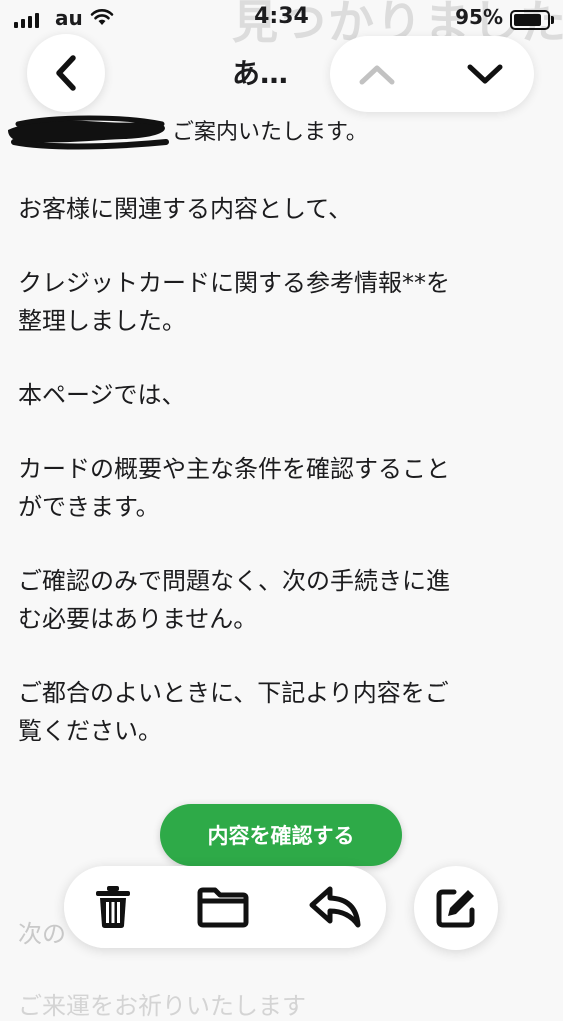  Describe the element at coordinates (281, 835) in the screenshot. I see `view-content-button: 内容を確認する` at that location.